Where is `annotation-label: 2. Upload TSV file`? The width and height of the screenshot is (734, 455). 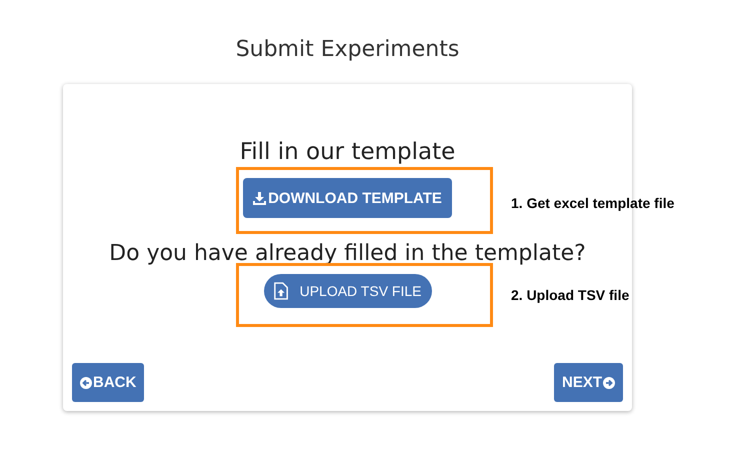
annotation-label: 2. Upload TSV file is located at coordinates (570, 295).